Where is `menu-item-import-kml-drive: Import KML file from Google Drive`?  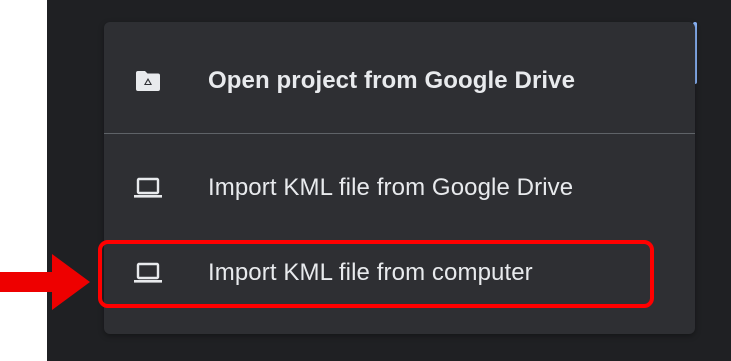 menu-item-import-kml-drive: Import KML file from Google Drive is located at coordinates (399, 188).